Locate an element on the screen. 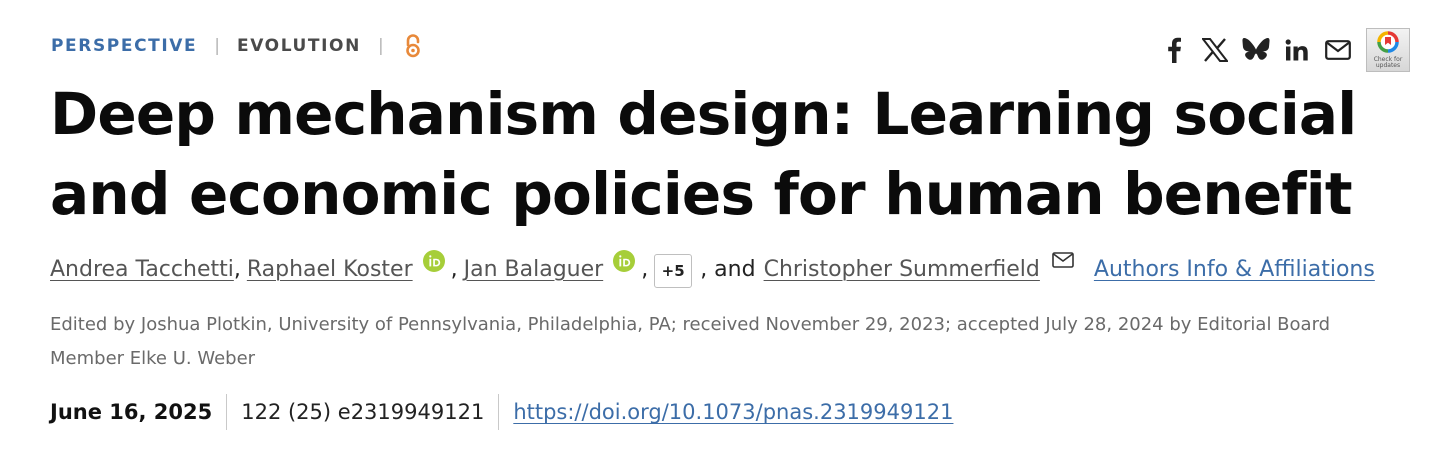  bluesky-icon is located at coordinates (1256, 50).